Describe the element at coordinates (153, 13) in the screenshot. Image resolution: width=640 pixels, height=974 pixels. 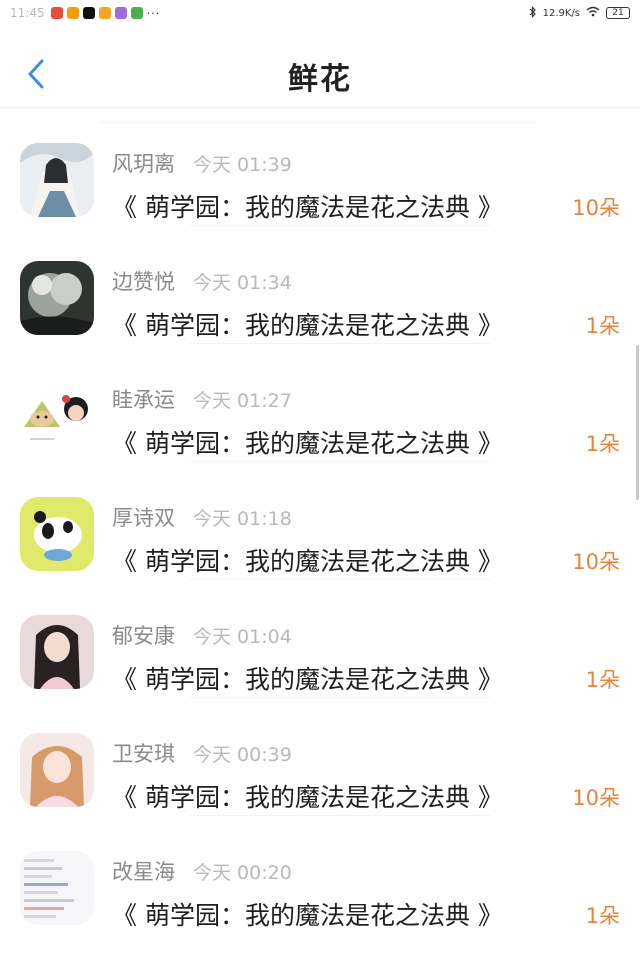
I see `more-notifications-icon: ···` at that location.